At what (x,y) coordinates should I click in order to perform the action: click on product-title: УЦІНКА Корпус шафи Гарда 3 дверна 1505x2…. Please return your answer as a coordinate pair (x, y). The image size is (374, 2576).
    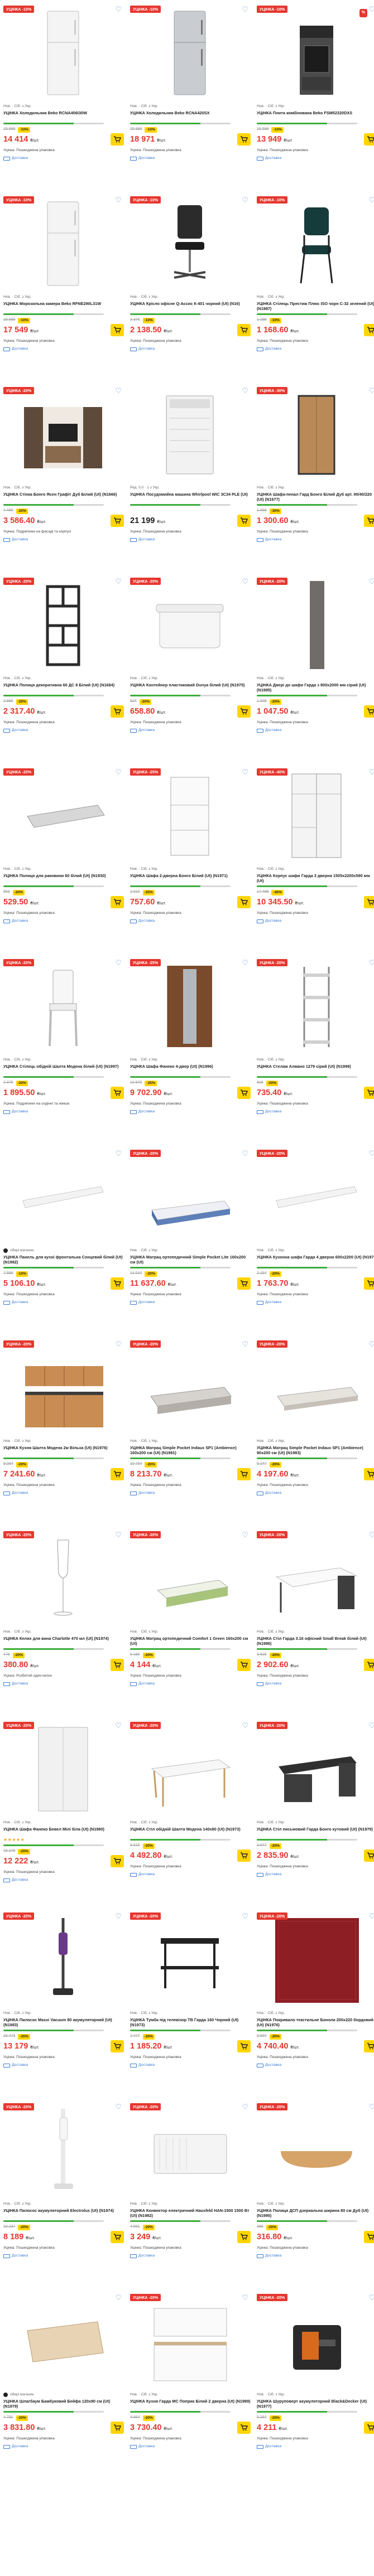
    Looking at the image, I should click on (315, 878).